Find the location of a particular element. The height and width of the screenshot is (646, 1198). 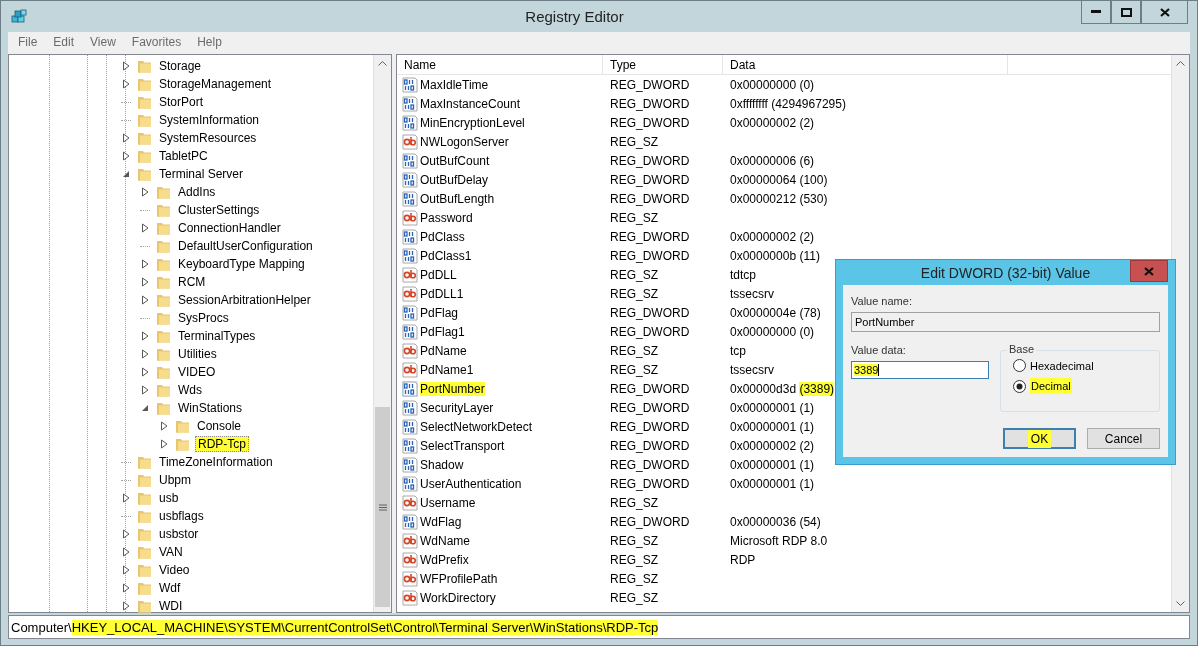

tree-item: Video is located at coordinates (174, 570).